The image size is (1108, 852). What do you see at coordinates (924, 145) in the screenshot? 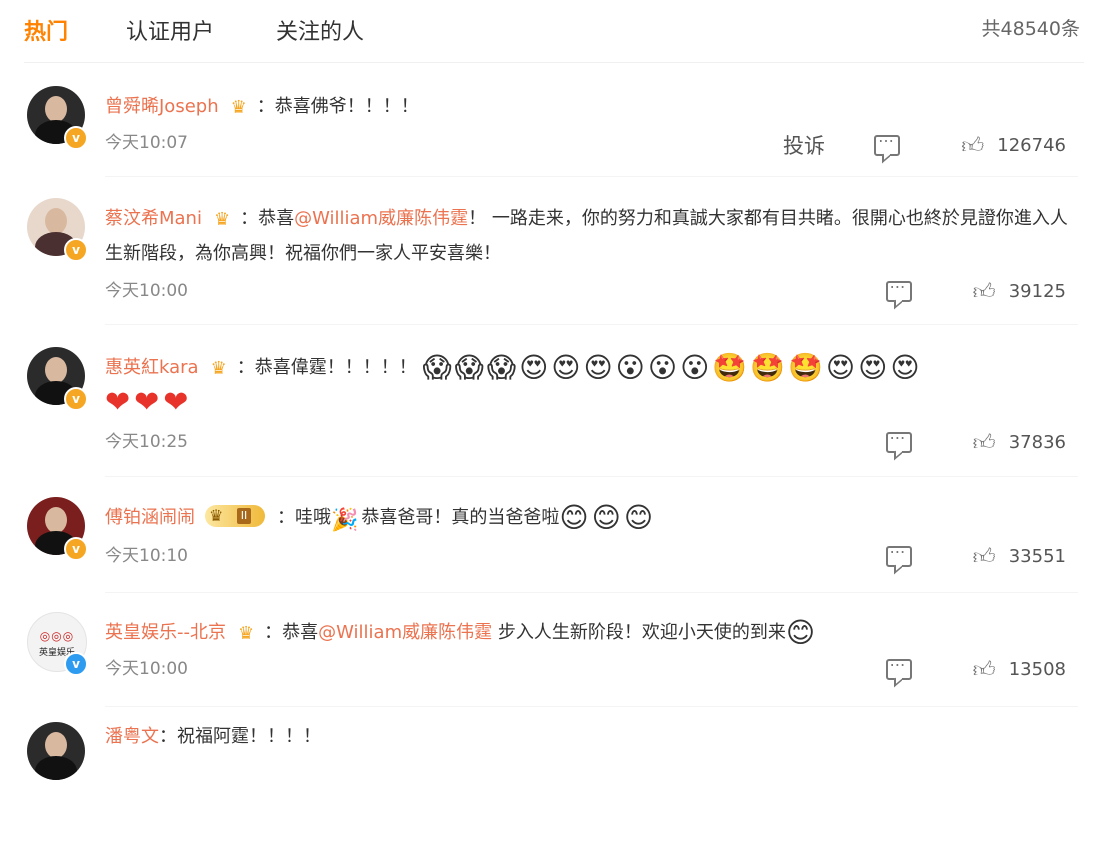
I see `comment-actions: 投诉 👍︎ 126746` at bounding box center [924, 145].